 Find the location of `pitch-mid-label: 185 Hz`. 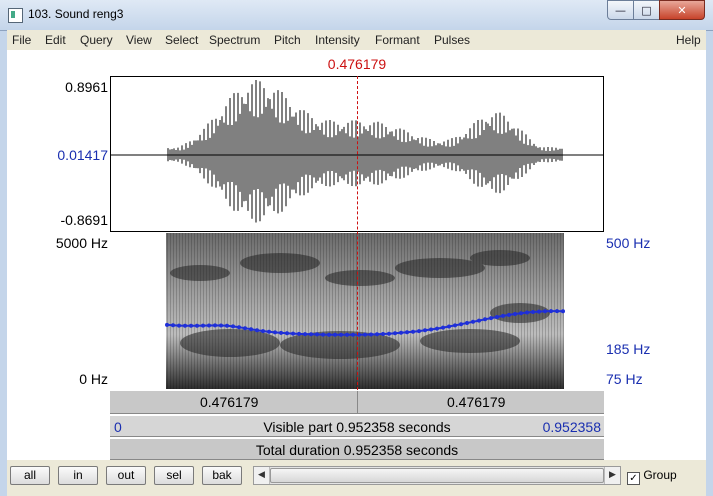

pitch-mid-label: 185 Hz is located at coordinates (628, 349).